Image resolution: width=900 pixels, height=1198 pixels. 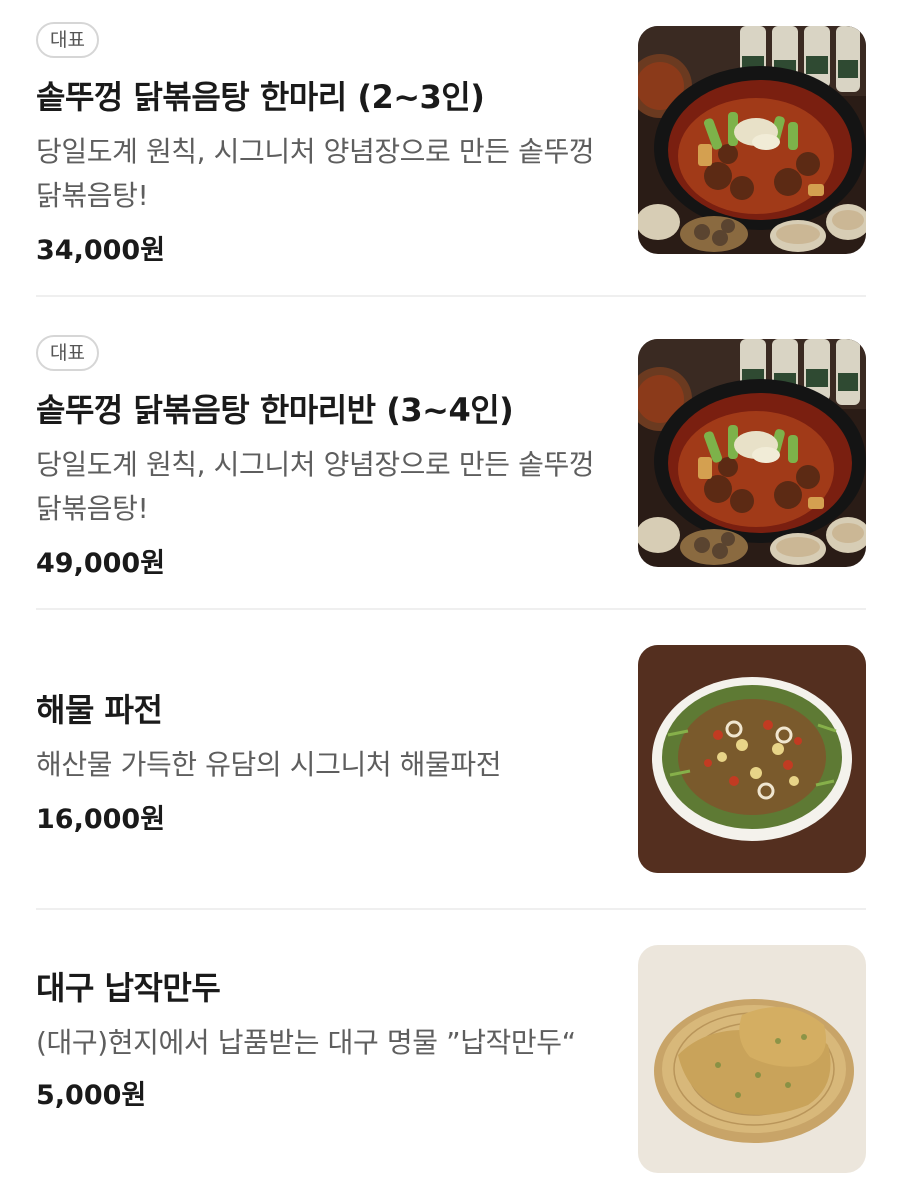 I want to click on menu-item-name: 대구 납작만두, so click(x=128, y=988).